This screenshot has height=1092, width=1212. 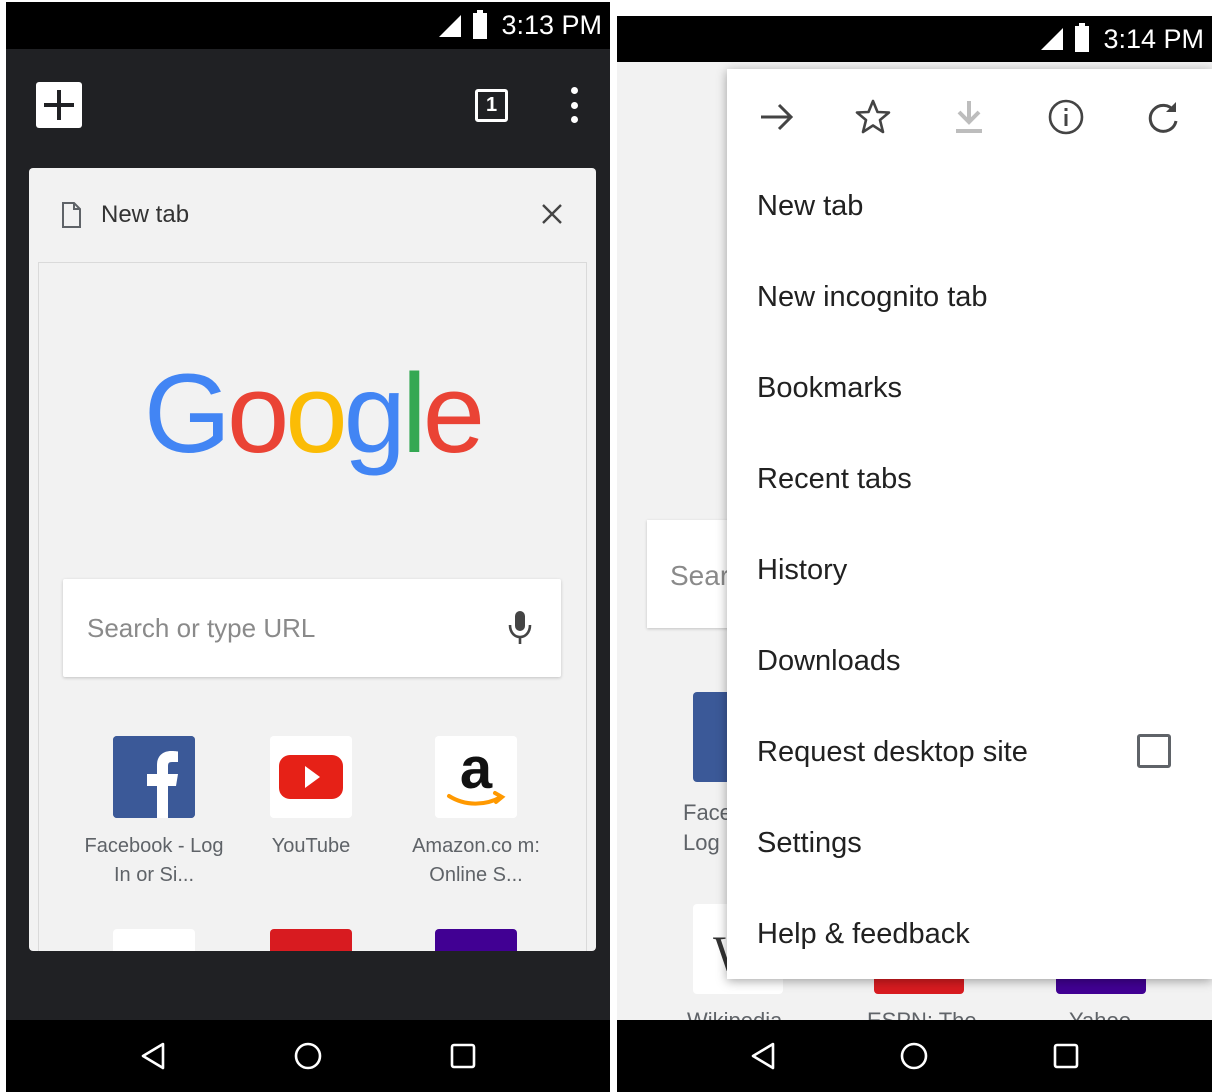 What do you see at coordinates (707, 812) in the screenshot?
I see `tile-label-line: Face` at bounding box center [707, 812].